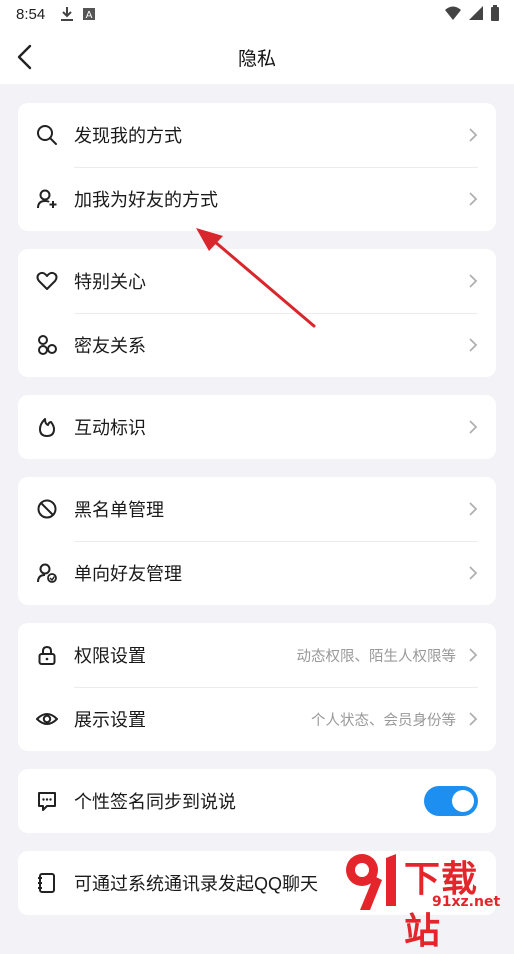  Describe the element at coordinates (257, 15) in the screenshot. I see `status-bar: 8:54 A` at that location.